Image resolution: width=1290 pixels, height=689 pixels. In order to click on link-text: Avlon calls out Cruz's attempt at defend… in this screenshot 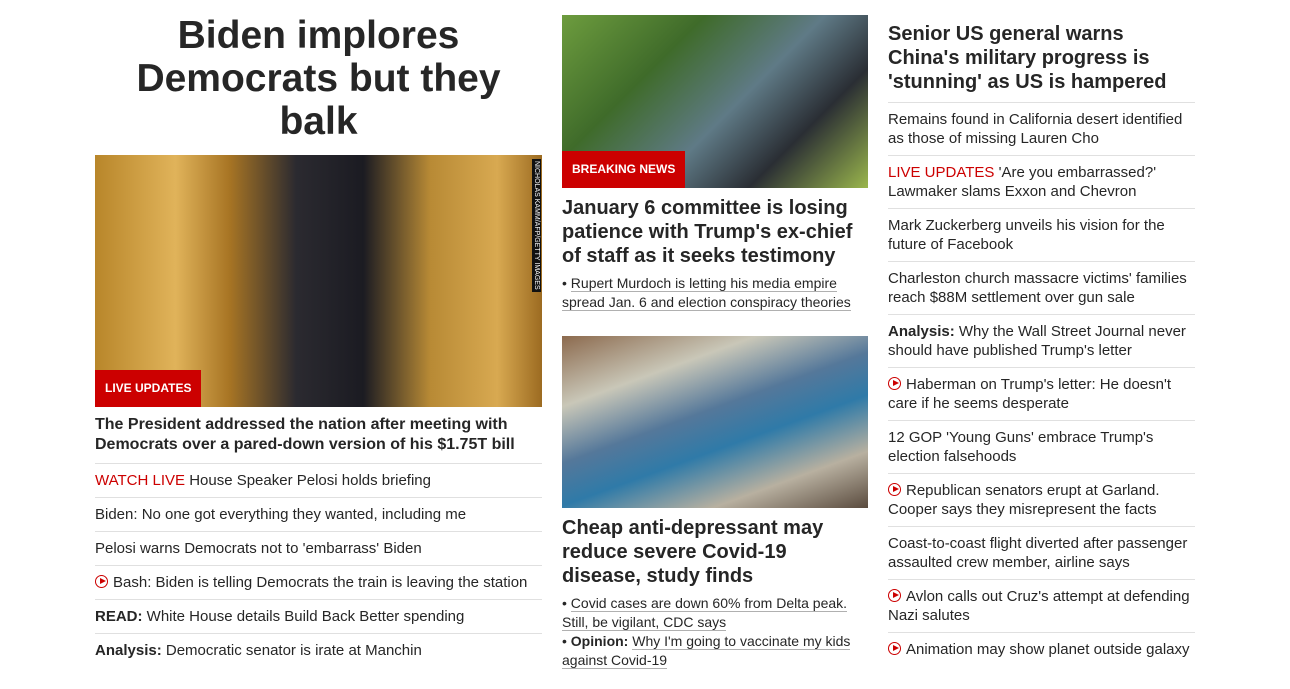, I will do `click(1039, 606)`.